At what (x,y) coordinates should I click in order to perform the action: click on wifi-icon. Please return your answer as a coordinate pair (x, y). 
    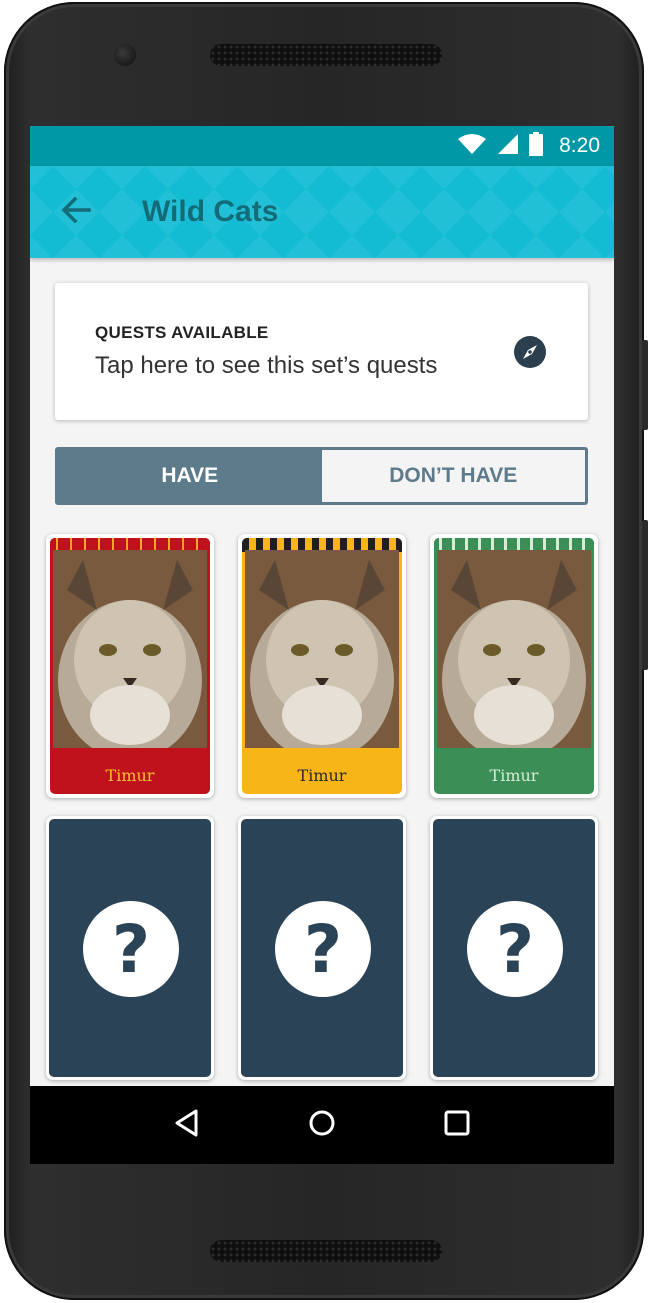
    Looking at the image, I should click on (472, 146).